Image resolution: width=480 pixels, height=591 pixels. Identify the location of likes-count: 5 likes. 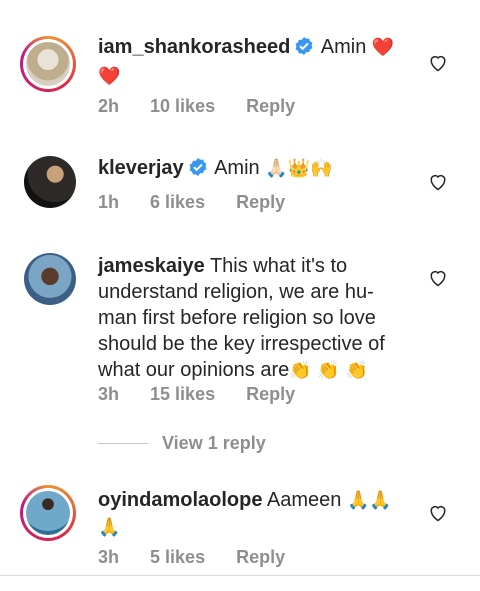
(177, 557).